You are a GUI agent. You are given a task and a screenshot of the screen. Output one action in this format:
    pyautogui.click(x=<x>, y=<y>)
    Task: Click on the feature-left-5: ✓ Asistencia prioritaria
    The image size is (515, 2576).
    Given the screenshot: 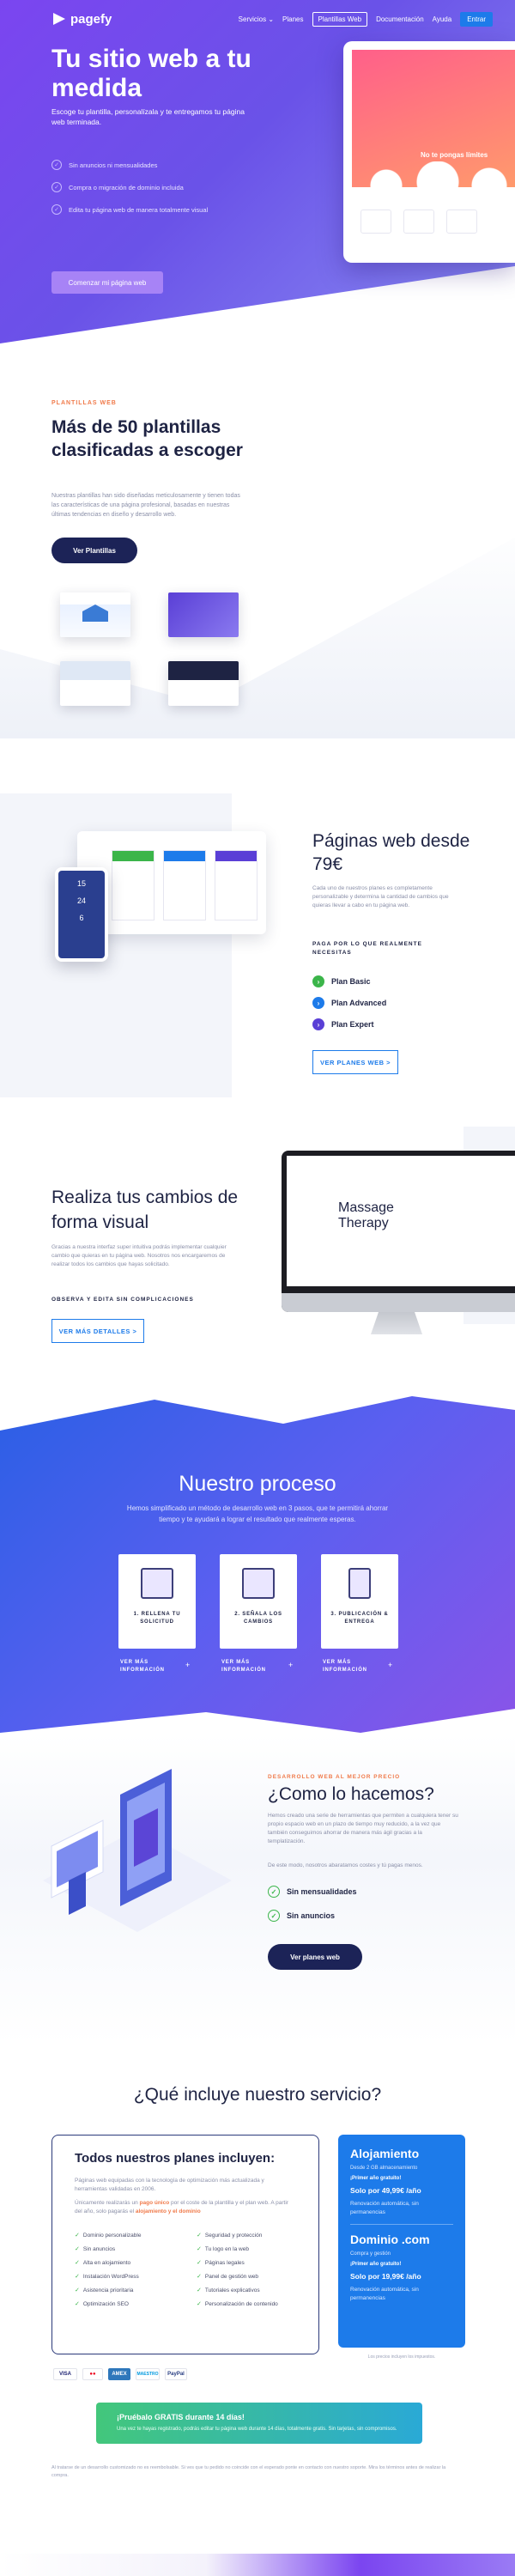 What is the action you would take?
    pyautogui.click(x=104, y=2290)
    